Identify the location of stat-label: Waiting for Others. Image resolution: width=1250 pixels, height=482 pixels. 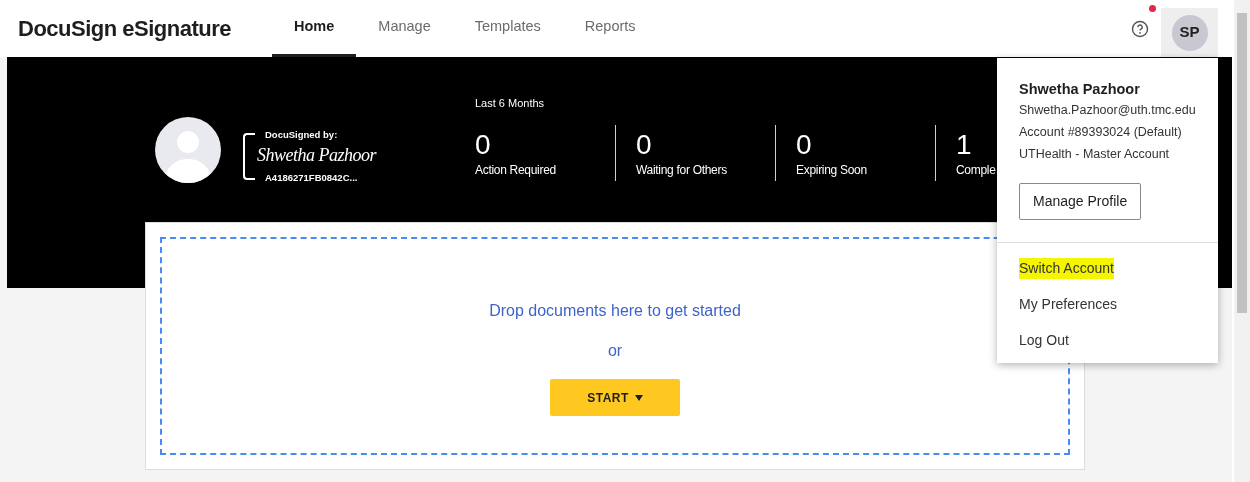
(705, 170).